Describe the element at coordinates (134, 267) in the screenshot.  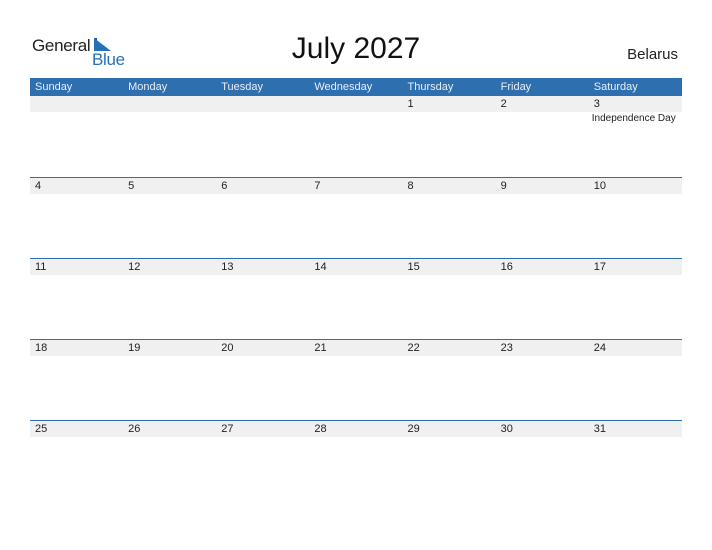
I see `day-number: 12` at that location.